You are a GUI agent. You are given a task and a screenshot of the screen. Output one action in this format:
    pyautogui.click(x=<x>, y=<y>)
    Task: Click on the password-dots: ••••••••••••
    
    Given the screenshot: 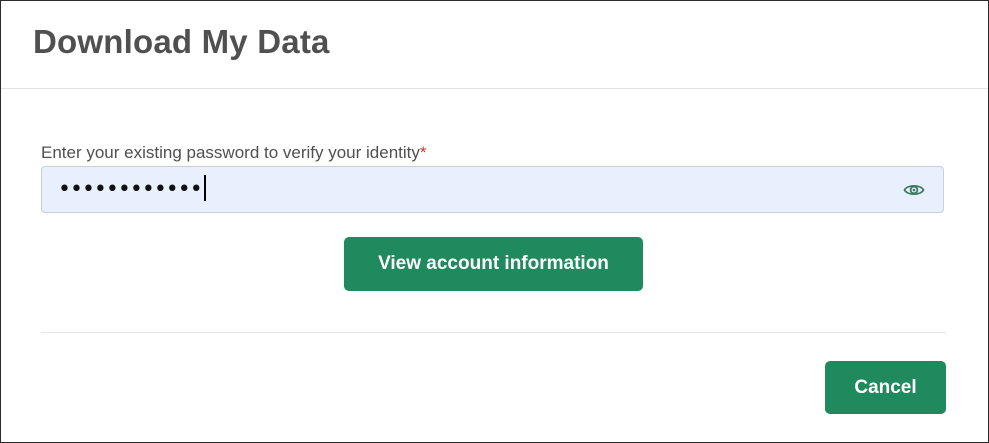 What is the action you would take?
    pyautogui.click(x=130, y=189)
    